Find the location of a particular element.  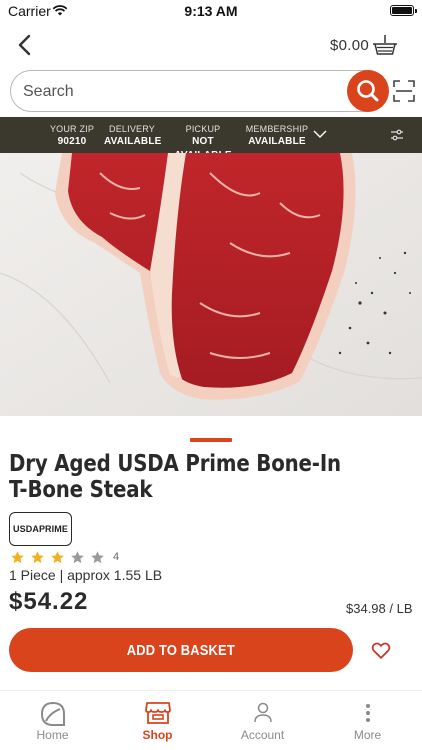

image-pager-indicator is located at coordinates (211, 440).